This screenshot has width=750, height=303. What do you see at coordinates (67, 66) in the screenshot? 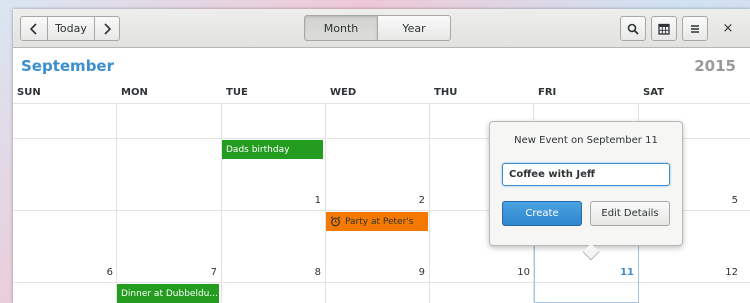
I see `month-title: September` at bounding box center [67, 66].